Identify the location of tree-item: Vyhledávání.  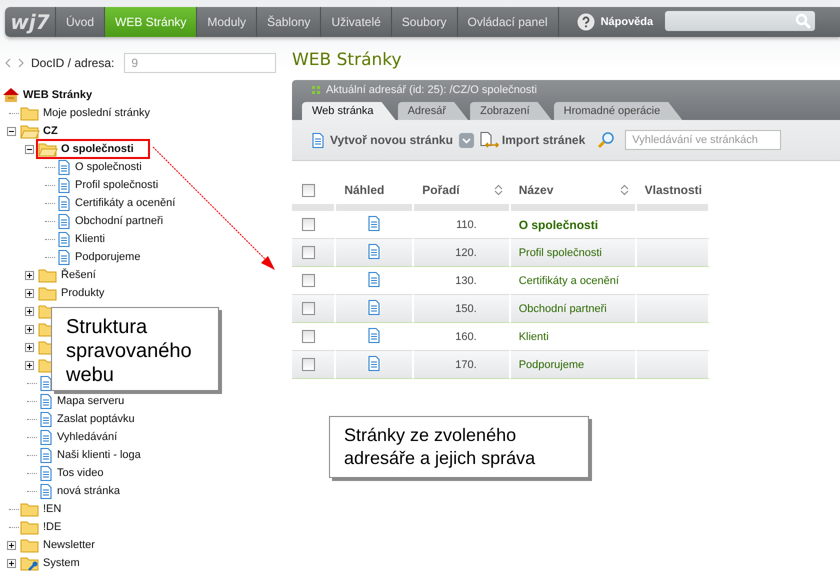
(87, 437).